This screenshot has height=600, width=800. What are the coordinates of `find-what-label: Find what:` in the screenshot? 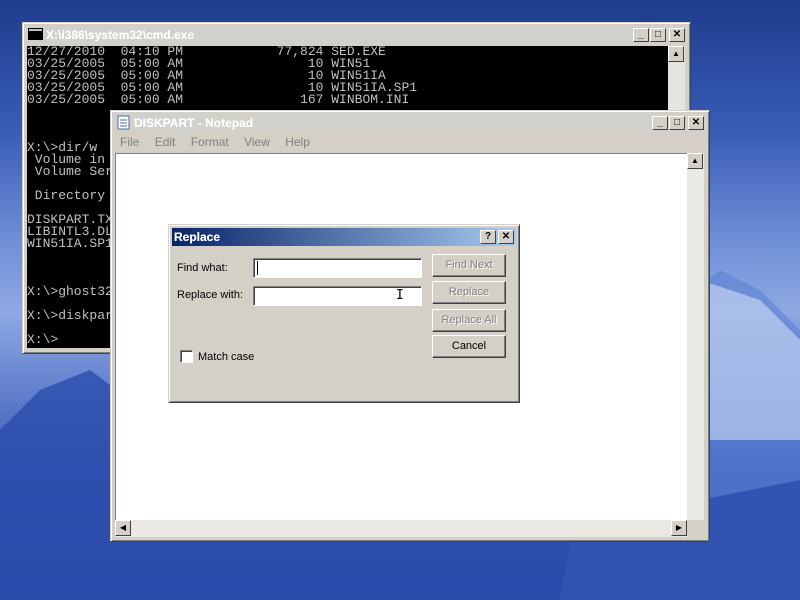 It's located at (202, 268).